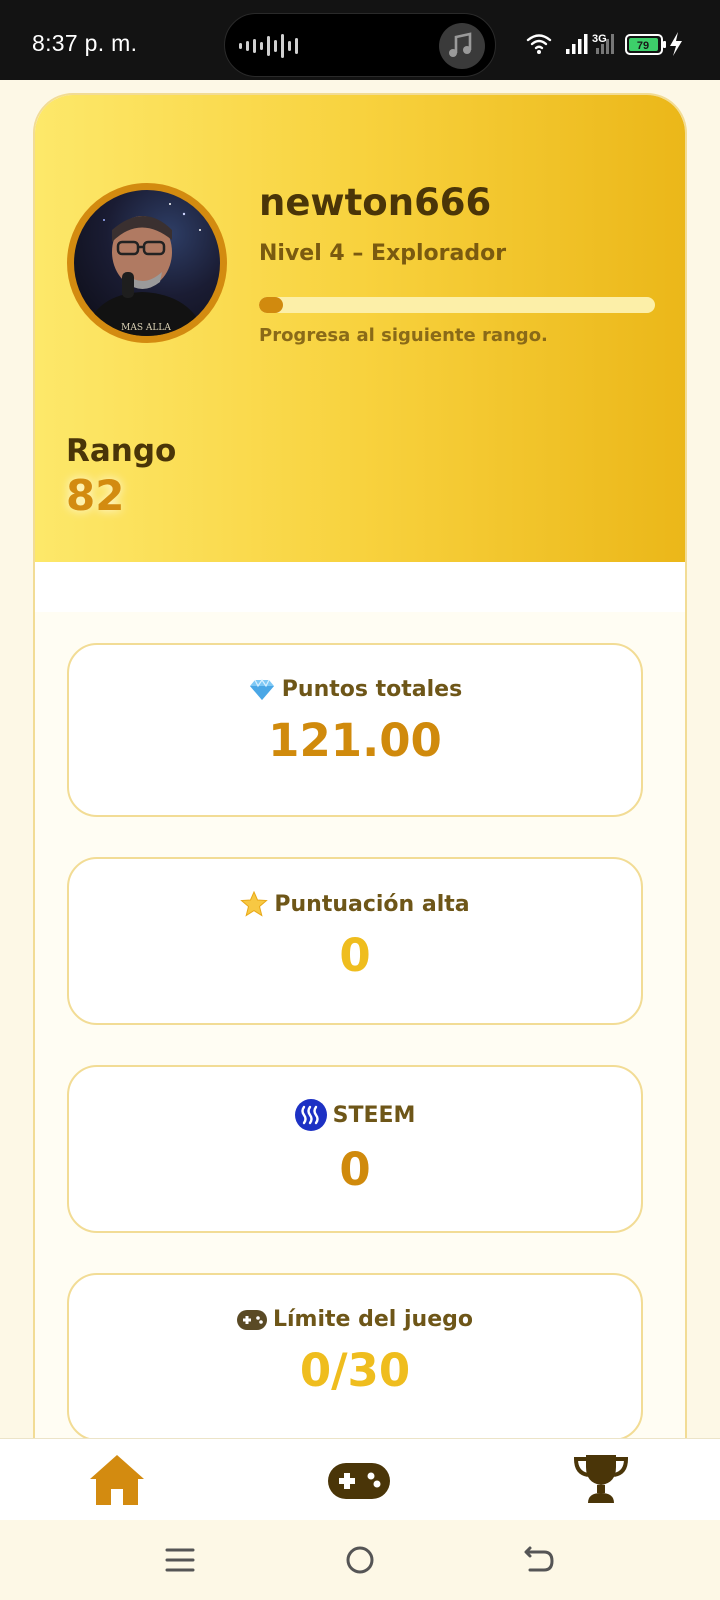  What do you see at coordinates (403, 335) in the screenshot?
I see `progress-caption: Progresa al siguiente rango.` at bounding box center [403, 335].